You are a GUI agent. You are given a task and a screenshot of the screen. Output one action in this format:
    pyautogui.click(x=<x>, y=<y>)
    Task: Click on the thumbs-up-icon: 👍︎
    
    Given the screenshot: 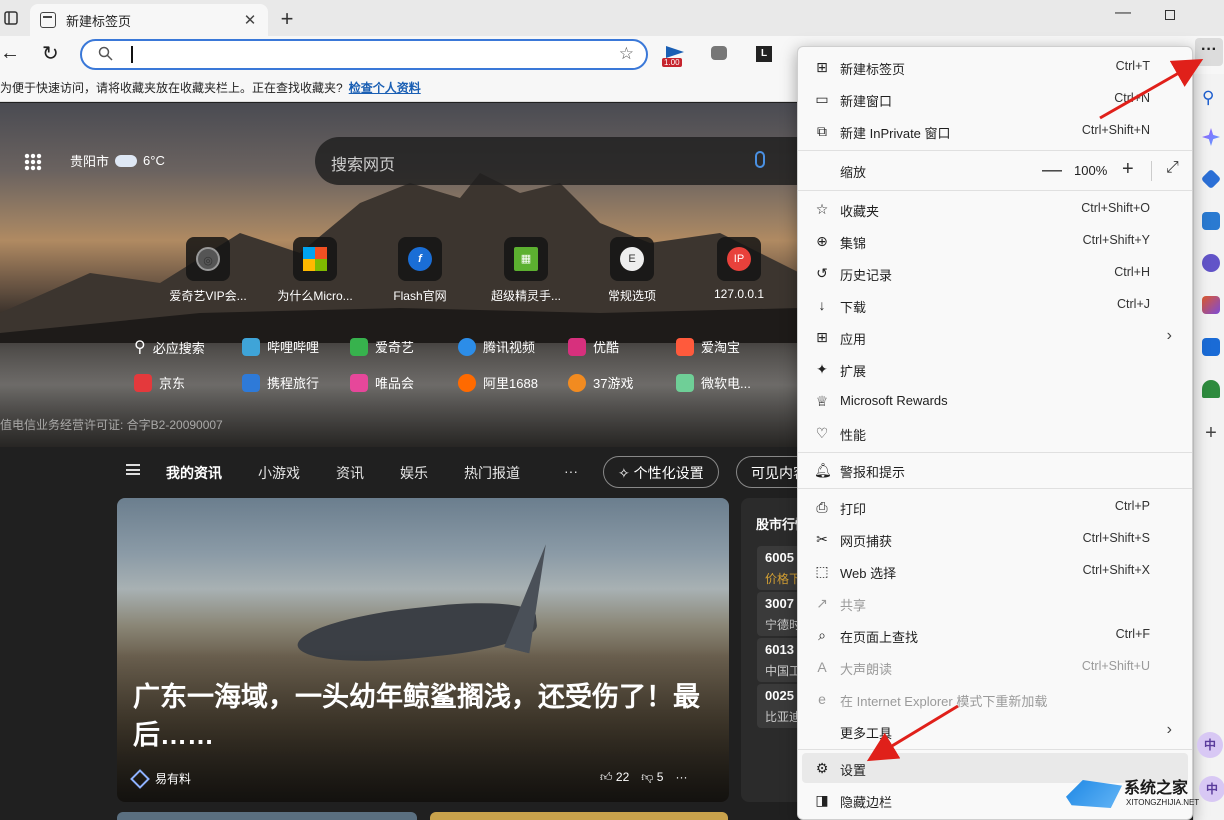 What is the action you would take?
    pyautogui.click(x=606, y=777)
    